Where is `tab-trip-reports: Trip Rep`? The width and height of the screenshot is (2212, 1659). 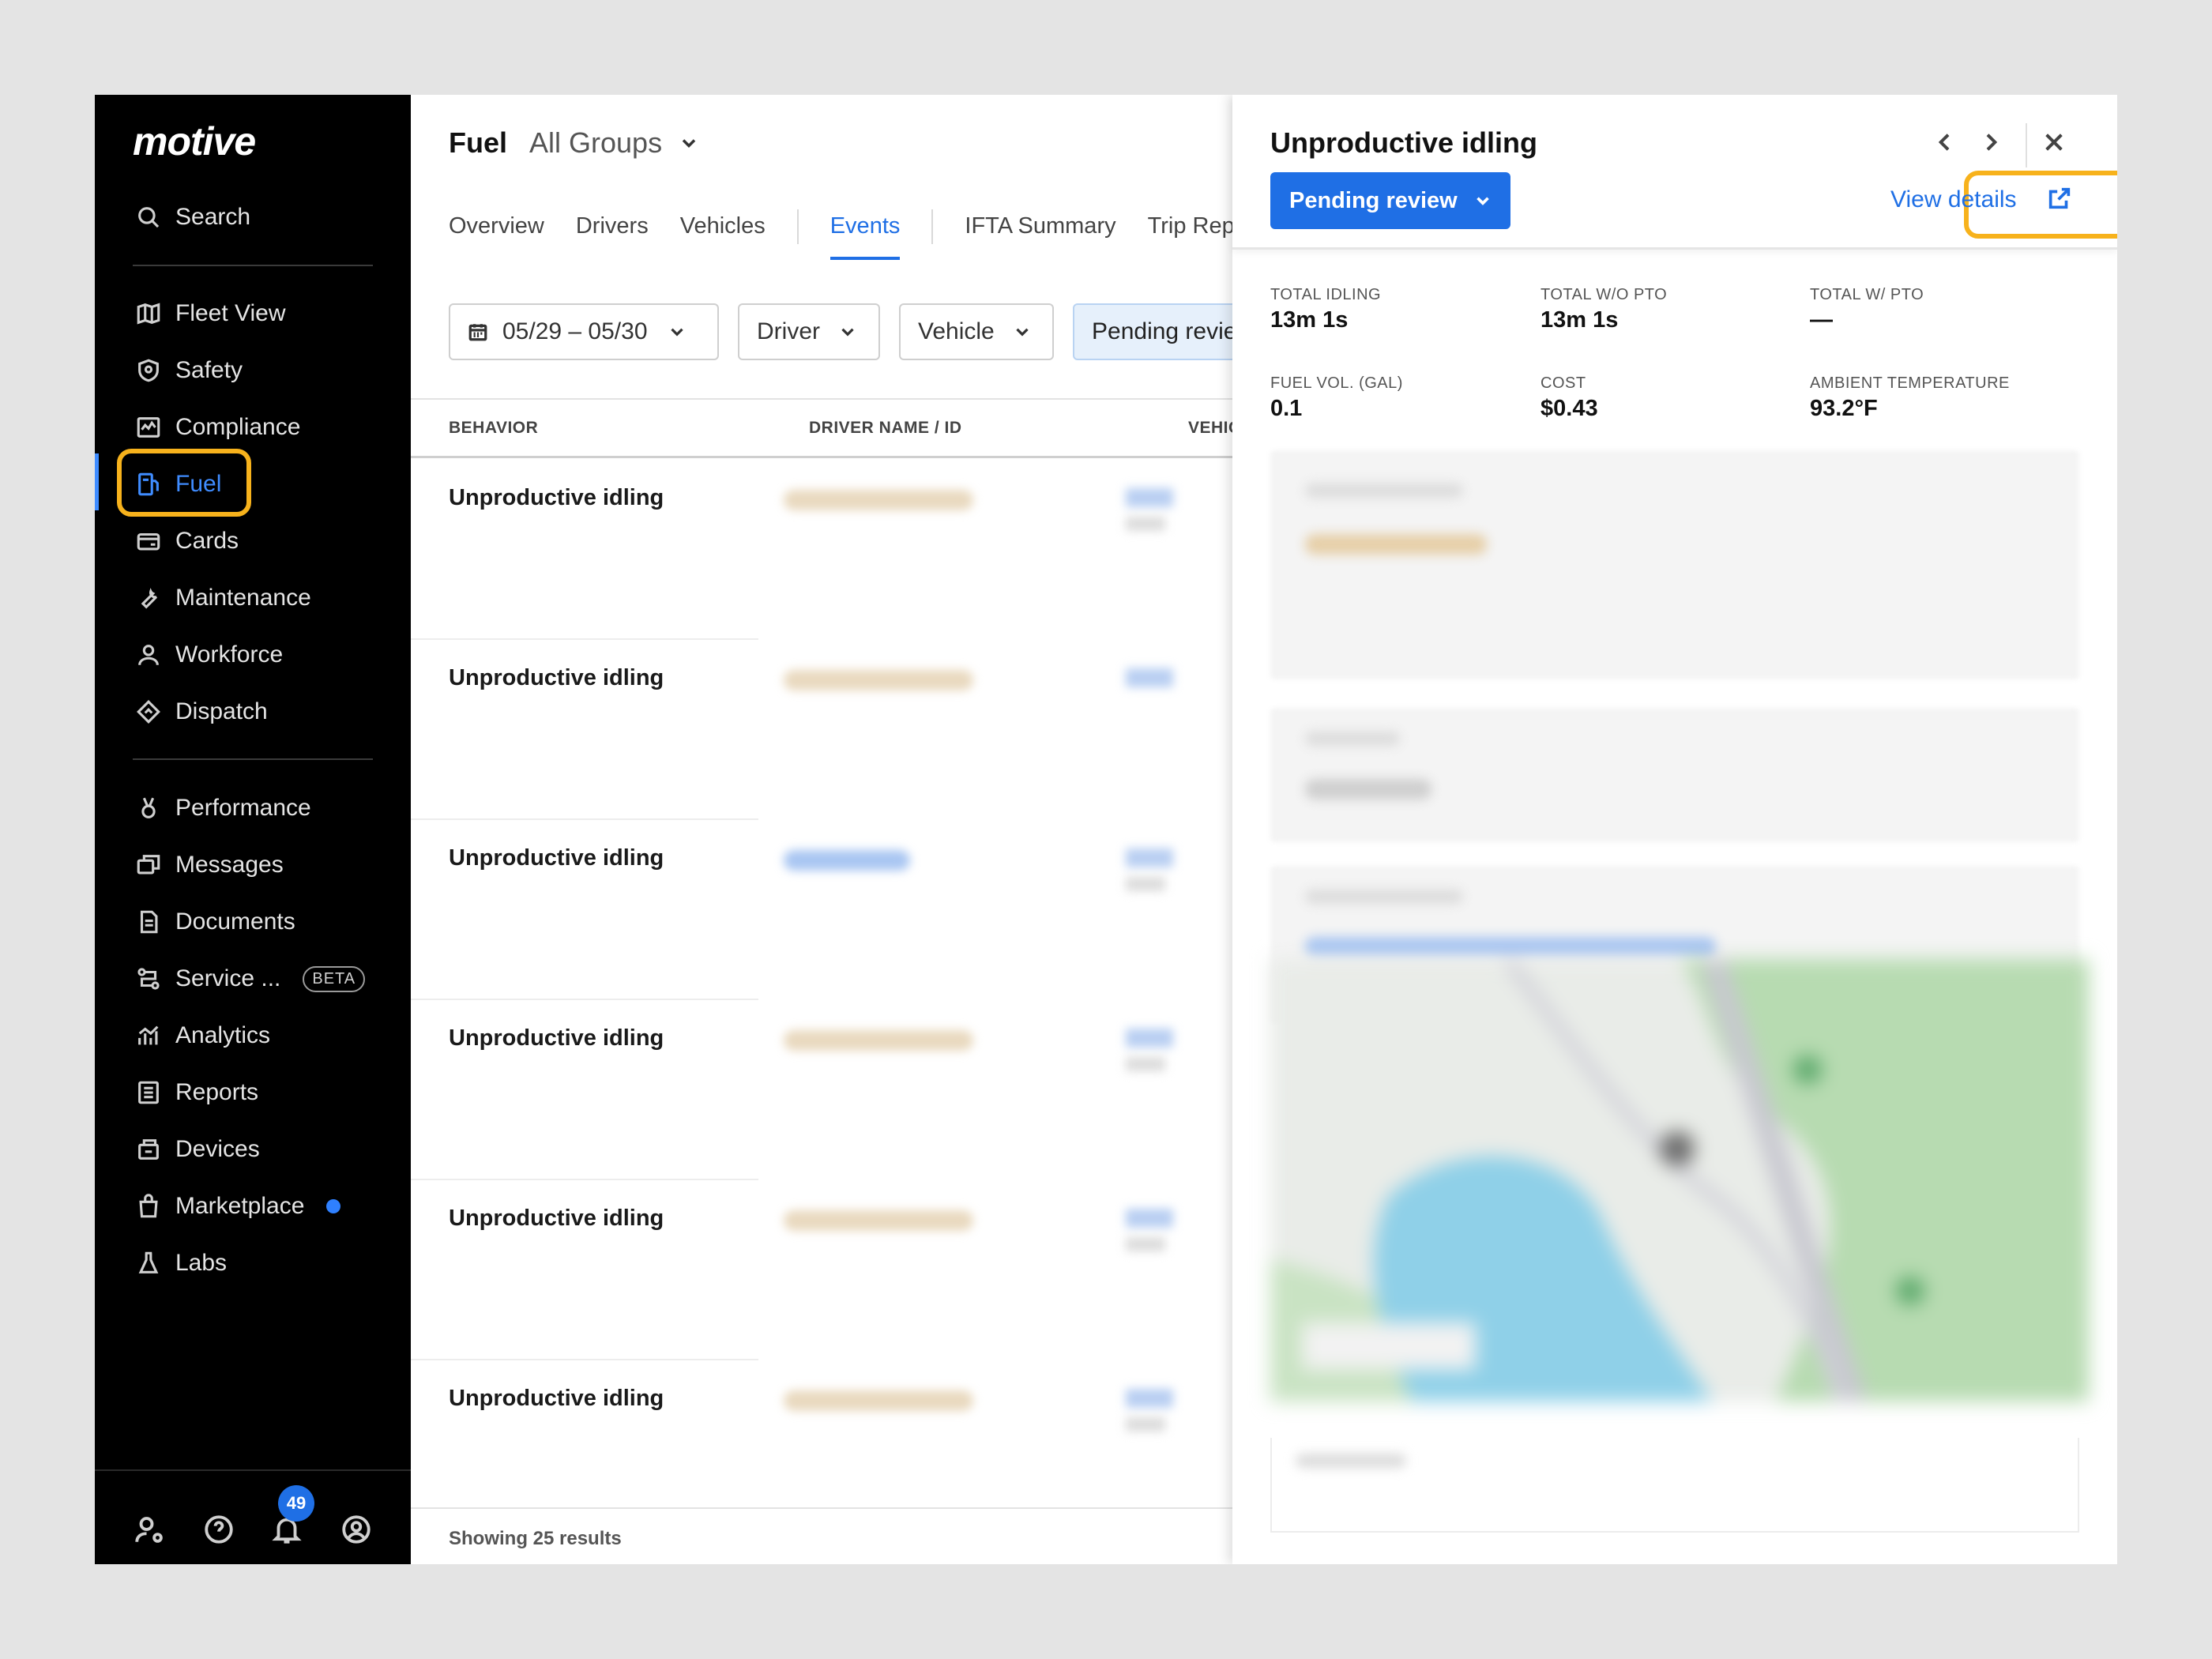
tab-trip-reports: Trip Rep is located at coordinates (1191, 237).